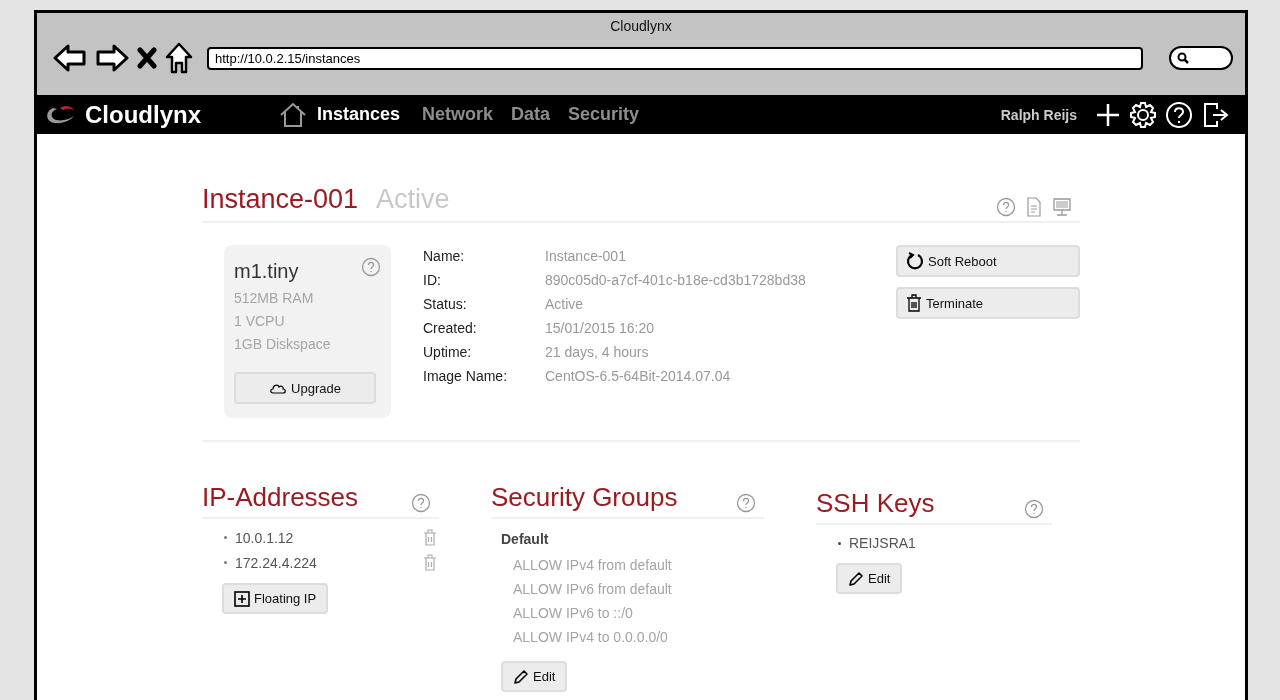 Image resolution: width=1280 pixels, height=700 pixels. I want to click on window-title: Cloudlynx, so click(641, 26).